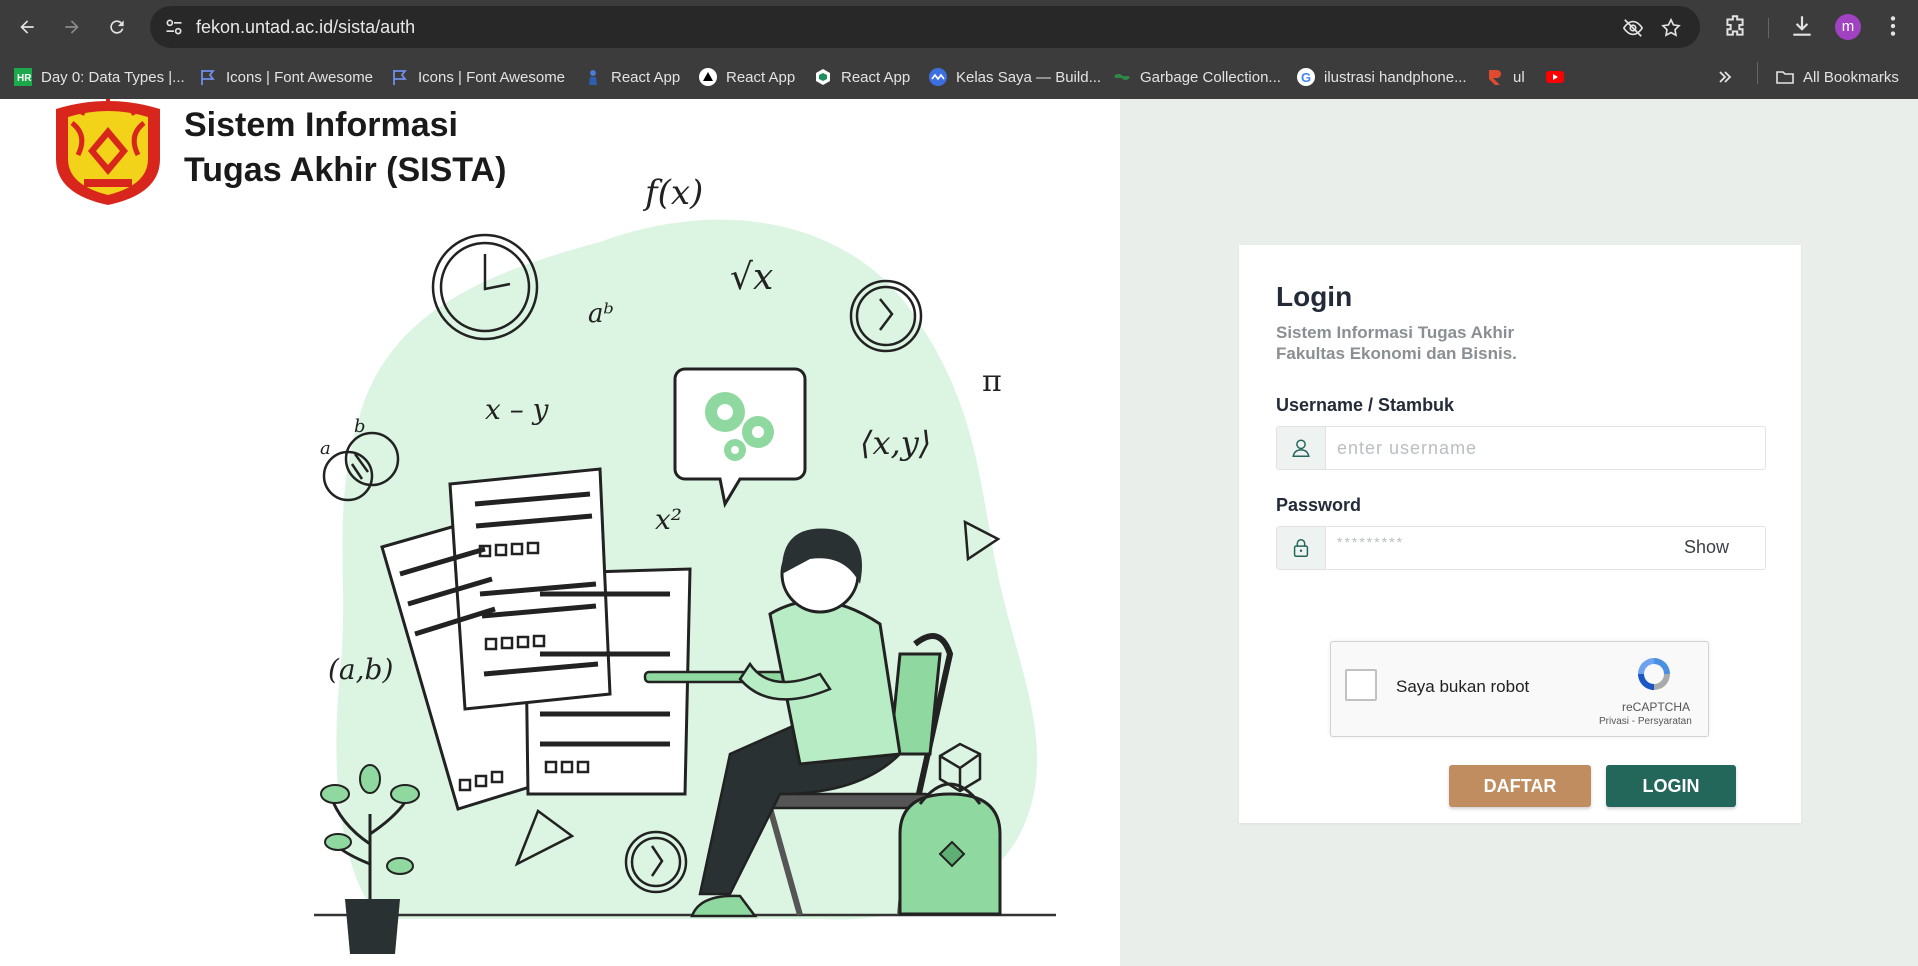  Describe the element at coordinates (517, 409) in the screenshot. I see `formula: x – y` at that location.